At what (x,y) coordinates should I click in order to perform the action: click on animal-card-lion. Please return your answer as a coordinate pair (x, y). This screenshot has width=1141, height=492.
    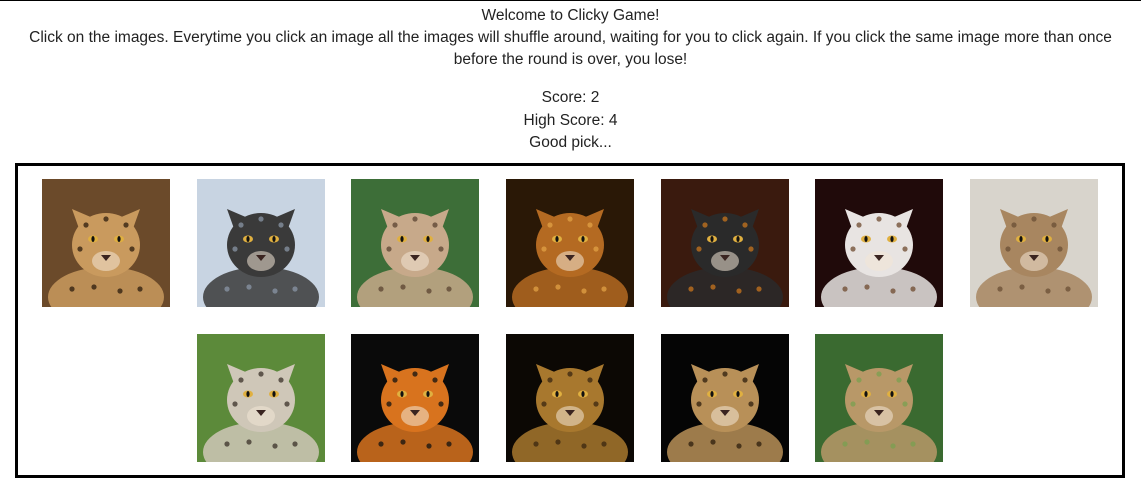
    Looking at the image, I should click on (570, 243).